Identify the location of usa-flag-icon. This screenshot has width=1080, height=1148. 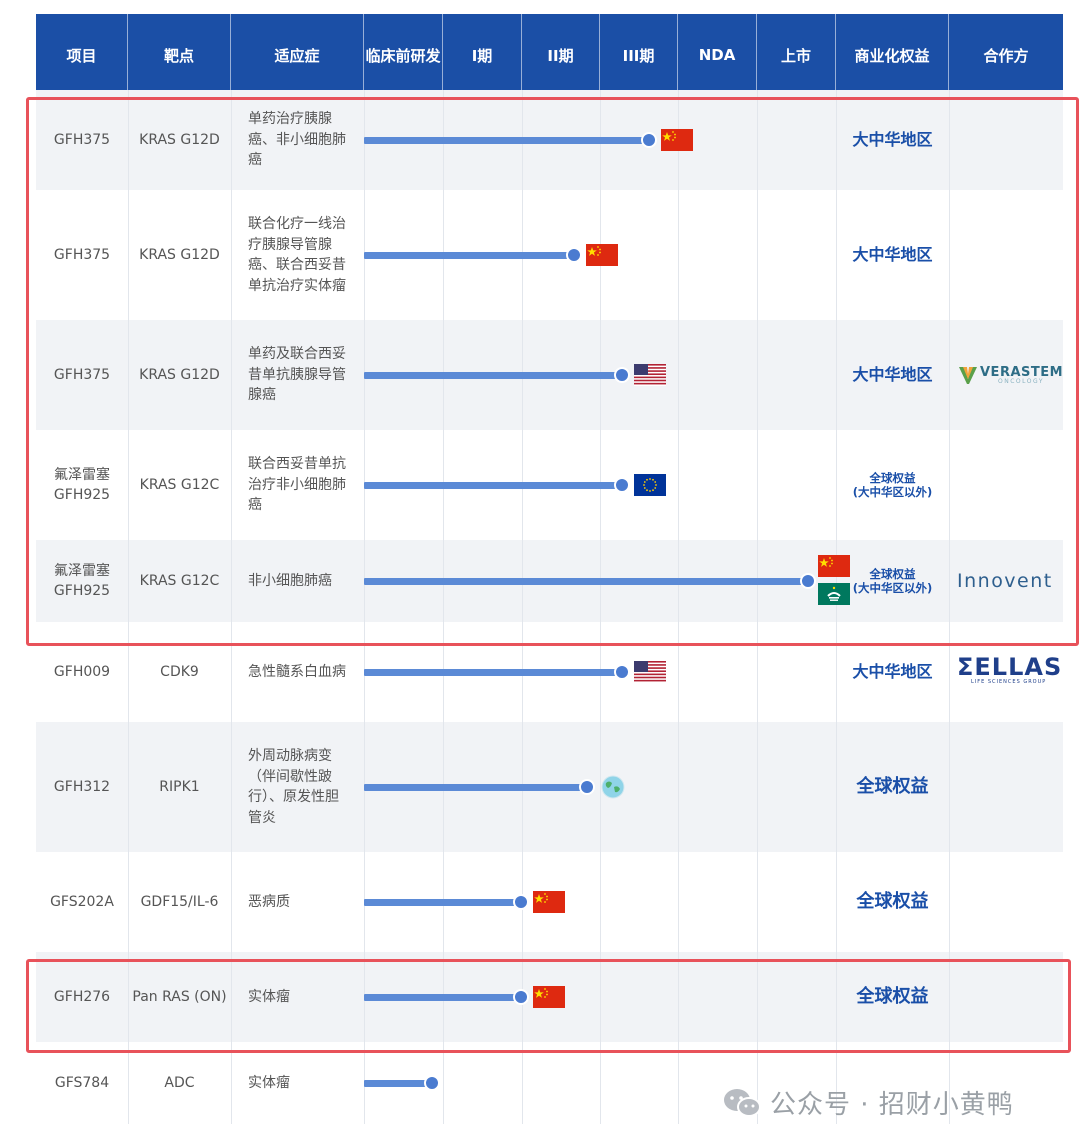
(650, 672).